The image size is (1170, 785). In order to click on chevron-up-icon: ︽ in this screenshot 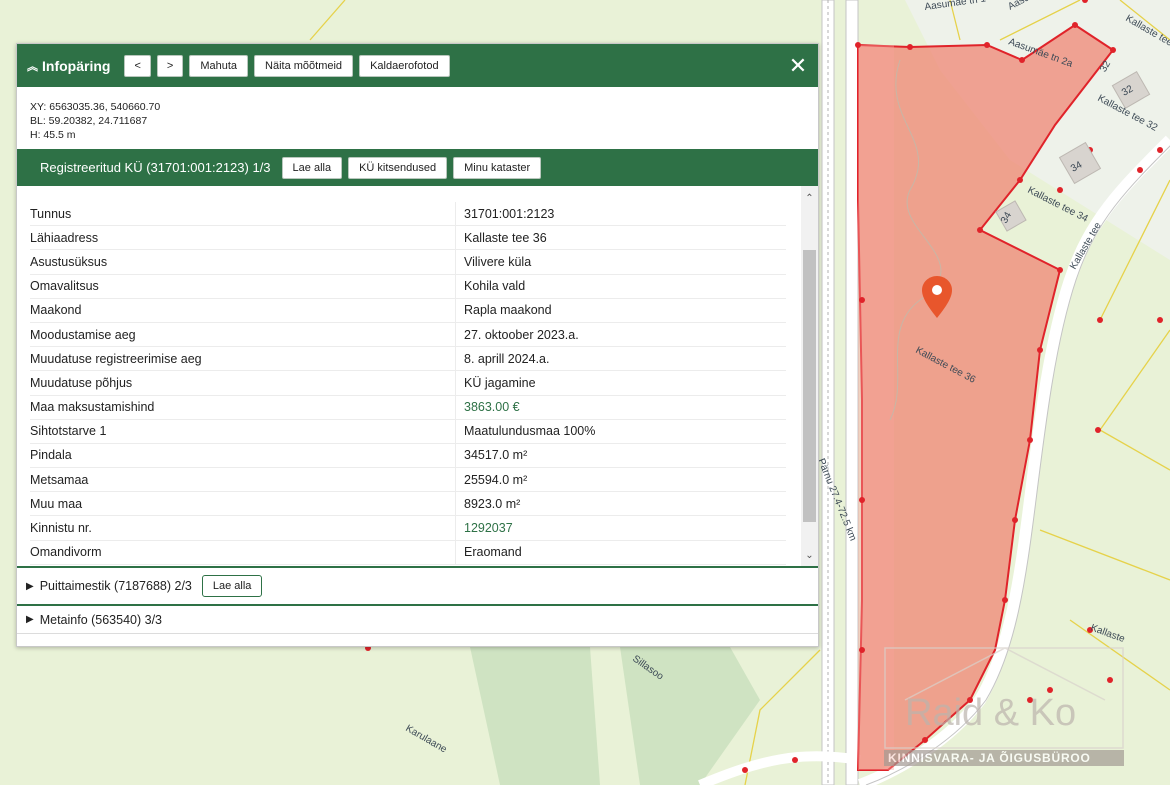, I will do `click(32, 66)`.